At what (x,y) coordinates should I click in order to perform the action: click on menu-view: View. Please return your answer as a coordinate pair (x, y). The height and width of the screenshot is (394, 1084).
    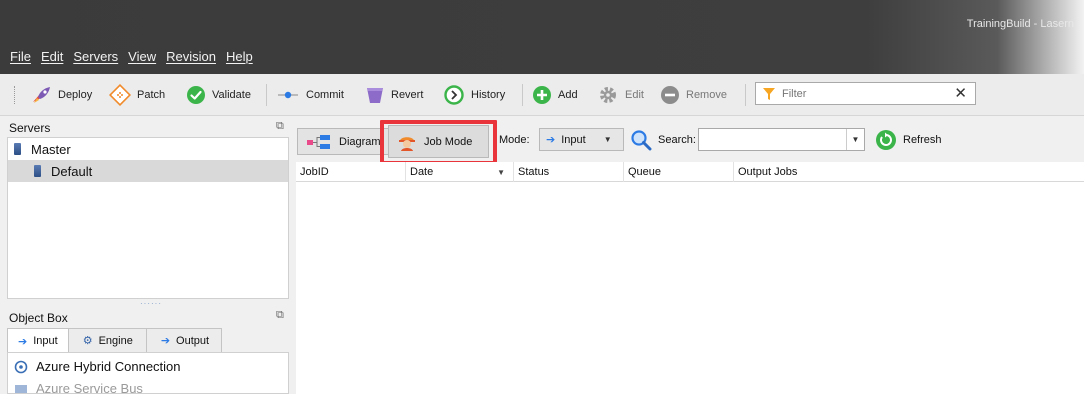
    Looking at the image, I should click on (142, 56).